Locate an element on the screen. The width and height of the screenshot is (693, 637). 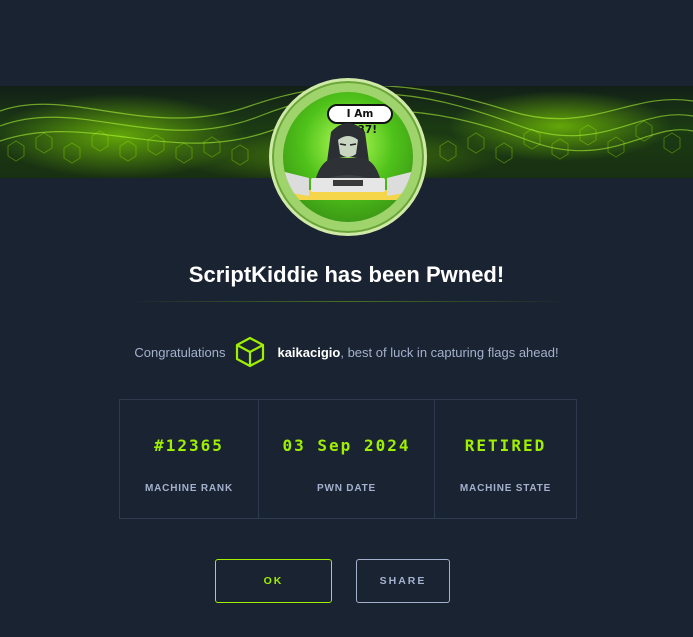
share-button: SHARE is located at coordinates (403, 581).